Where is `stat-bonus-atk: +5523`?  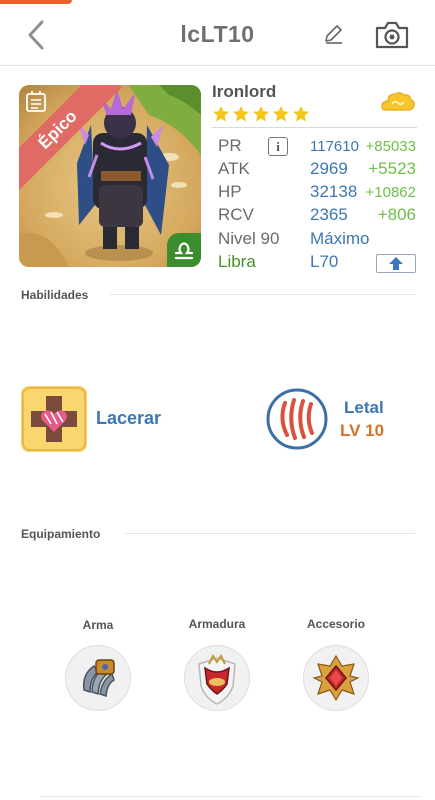 stat-bonus-atk: +5523 is located at coordinates (392, 168).